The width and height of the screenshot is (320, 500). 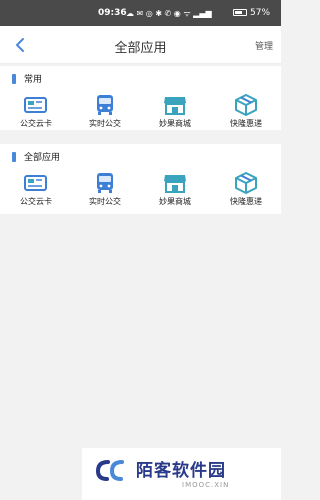 I want to click on section-header: 常用, so click(x=27, y=78).